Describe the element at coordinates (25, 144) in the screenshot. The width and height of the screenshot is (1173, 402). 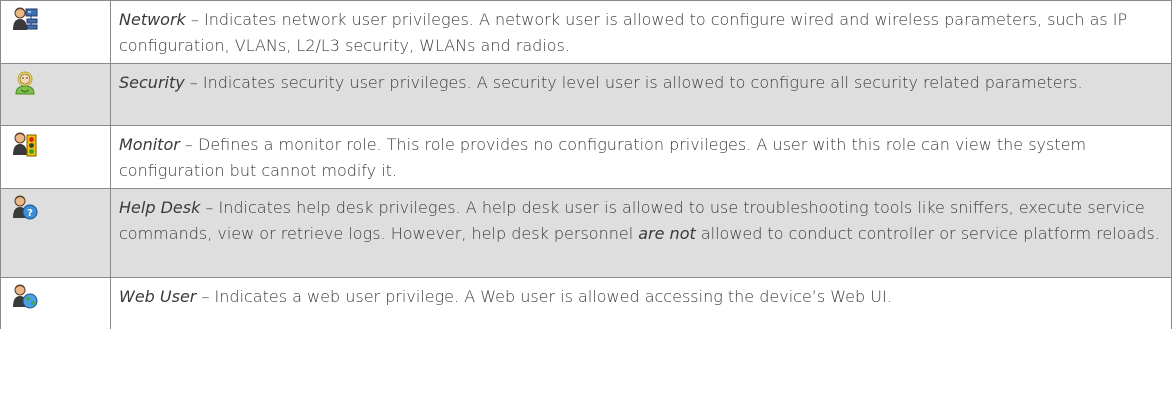
I see `monitor-user-icon` at that location.